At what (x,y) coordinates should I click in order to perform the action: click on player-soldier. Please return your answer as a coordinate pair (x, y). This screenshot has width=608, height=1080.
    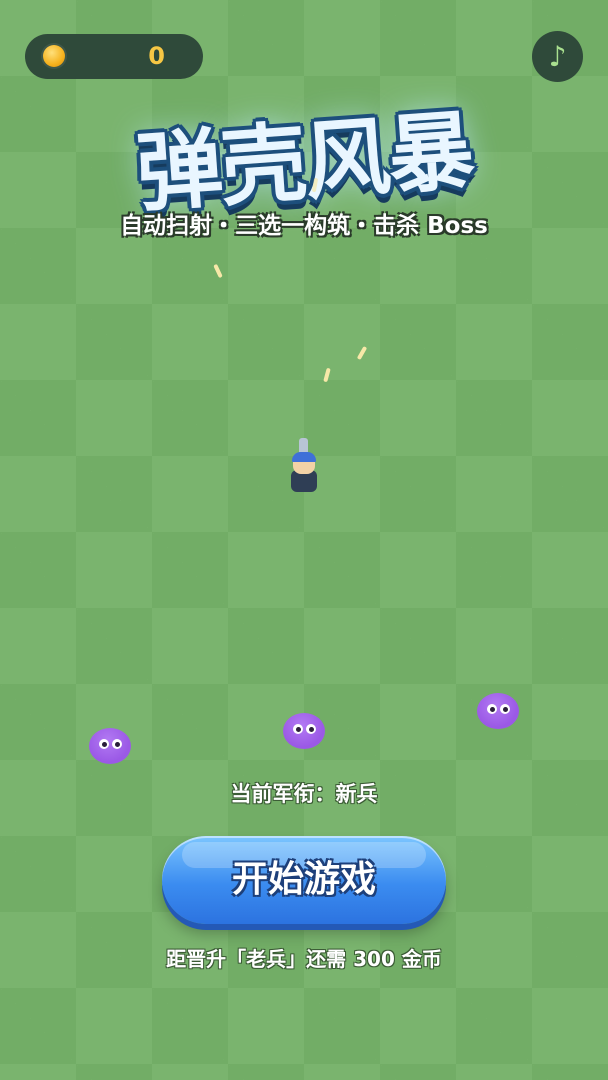
    Looking at the image, I should click on (304, 466).